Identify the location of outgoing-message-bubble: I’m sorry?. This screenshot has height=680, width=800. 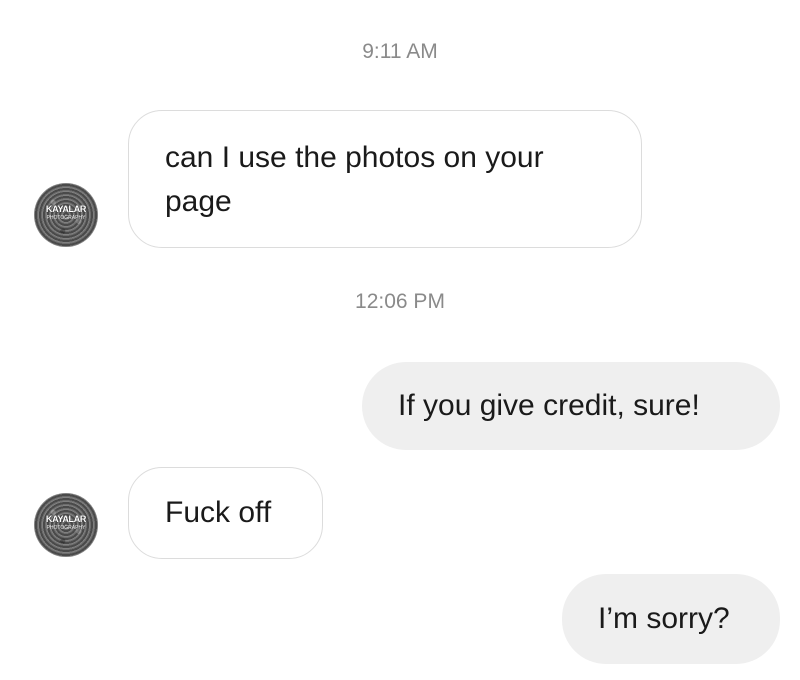
(671, 619).